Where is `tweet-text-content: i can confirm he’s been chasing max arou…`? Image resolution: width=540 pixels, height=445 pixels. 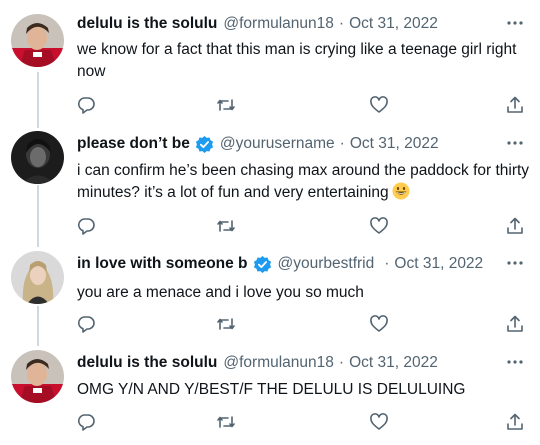 tweet-text-content: i can confirm he’s been chasing max arou… is located at coordinates (303, 181).